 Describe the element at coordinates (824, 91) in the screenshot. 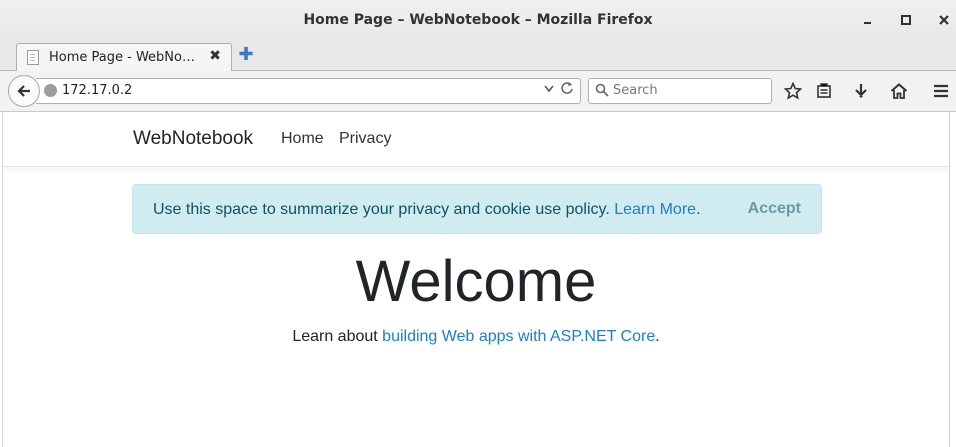

I see `reading-list-icon` at that location.